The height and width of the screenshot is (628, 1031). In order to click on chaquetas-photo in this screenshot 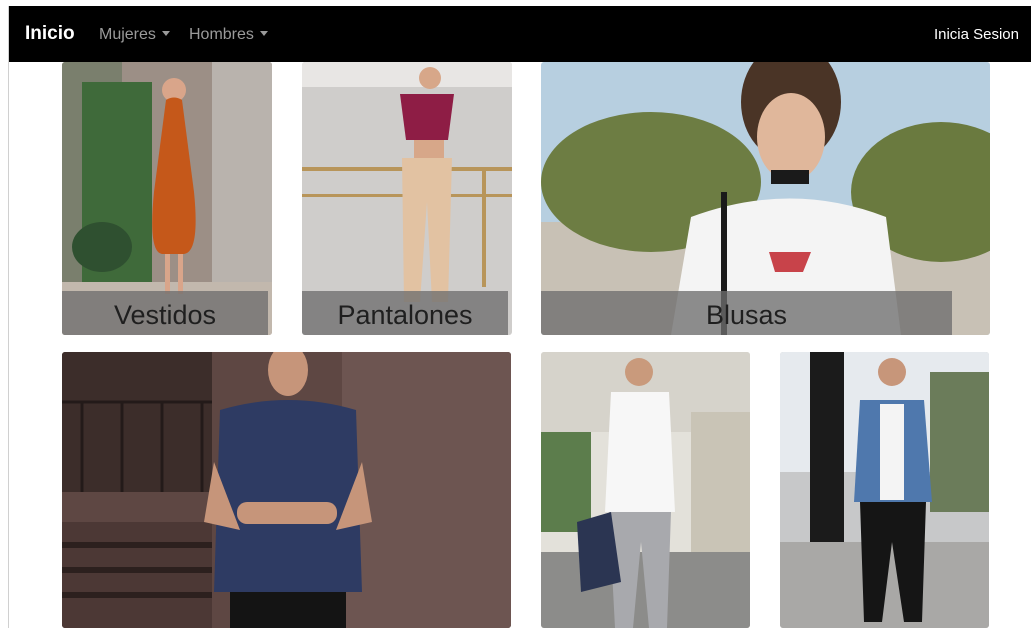, I will do `click(884, 490)`.